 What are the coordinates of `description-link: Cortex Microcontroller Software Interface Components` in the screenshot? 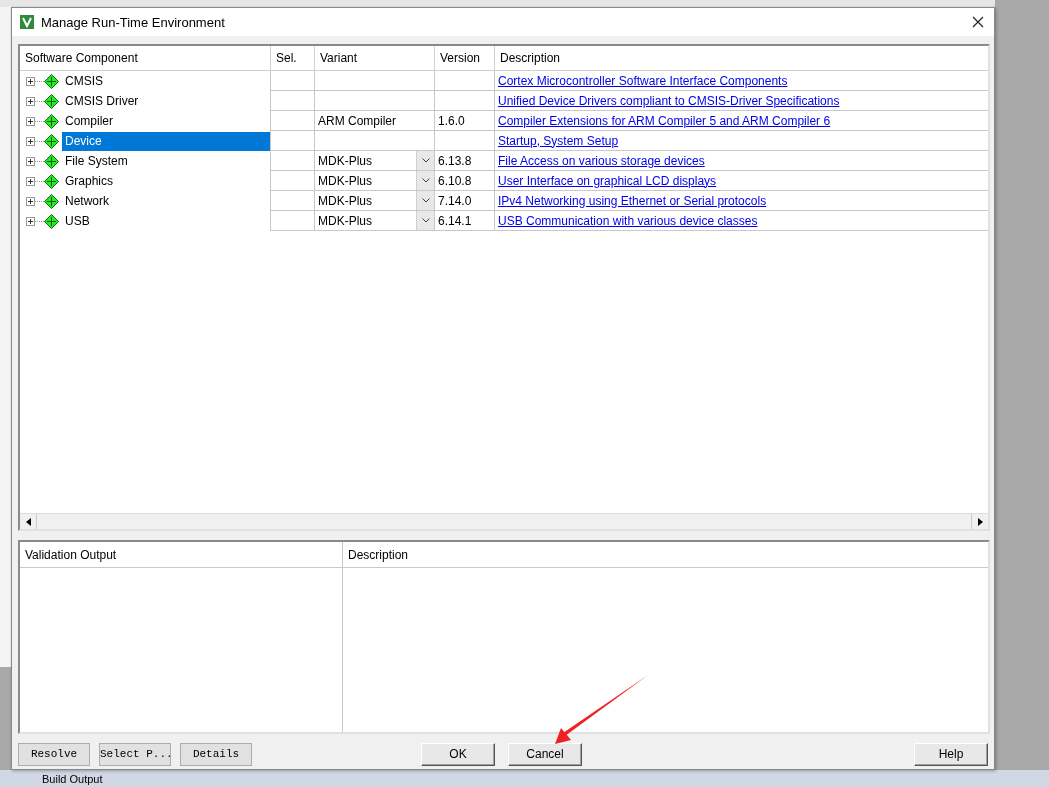 It's located at (643, 80).